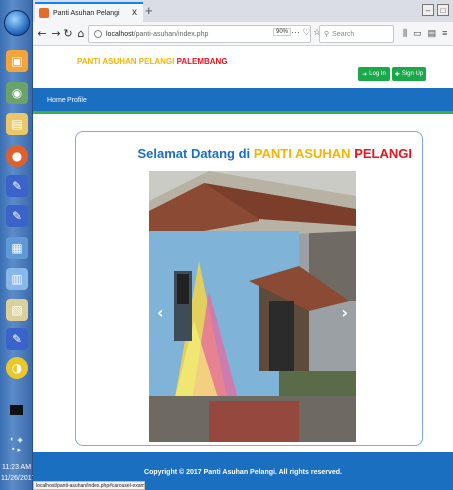 This screenshot has height=490, width=453. I want to click on sidebar-icon: ▭, so click(417, 33).